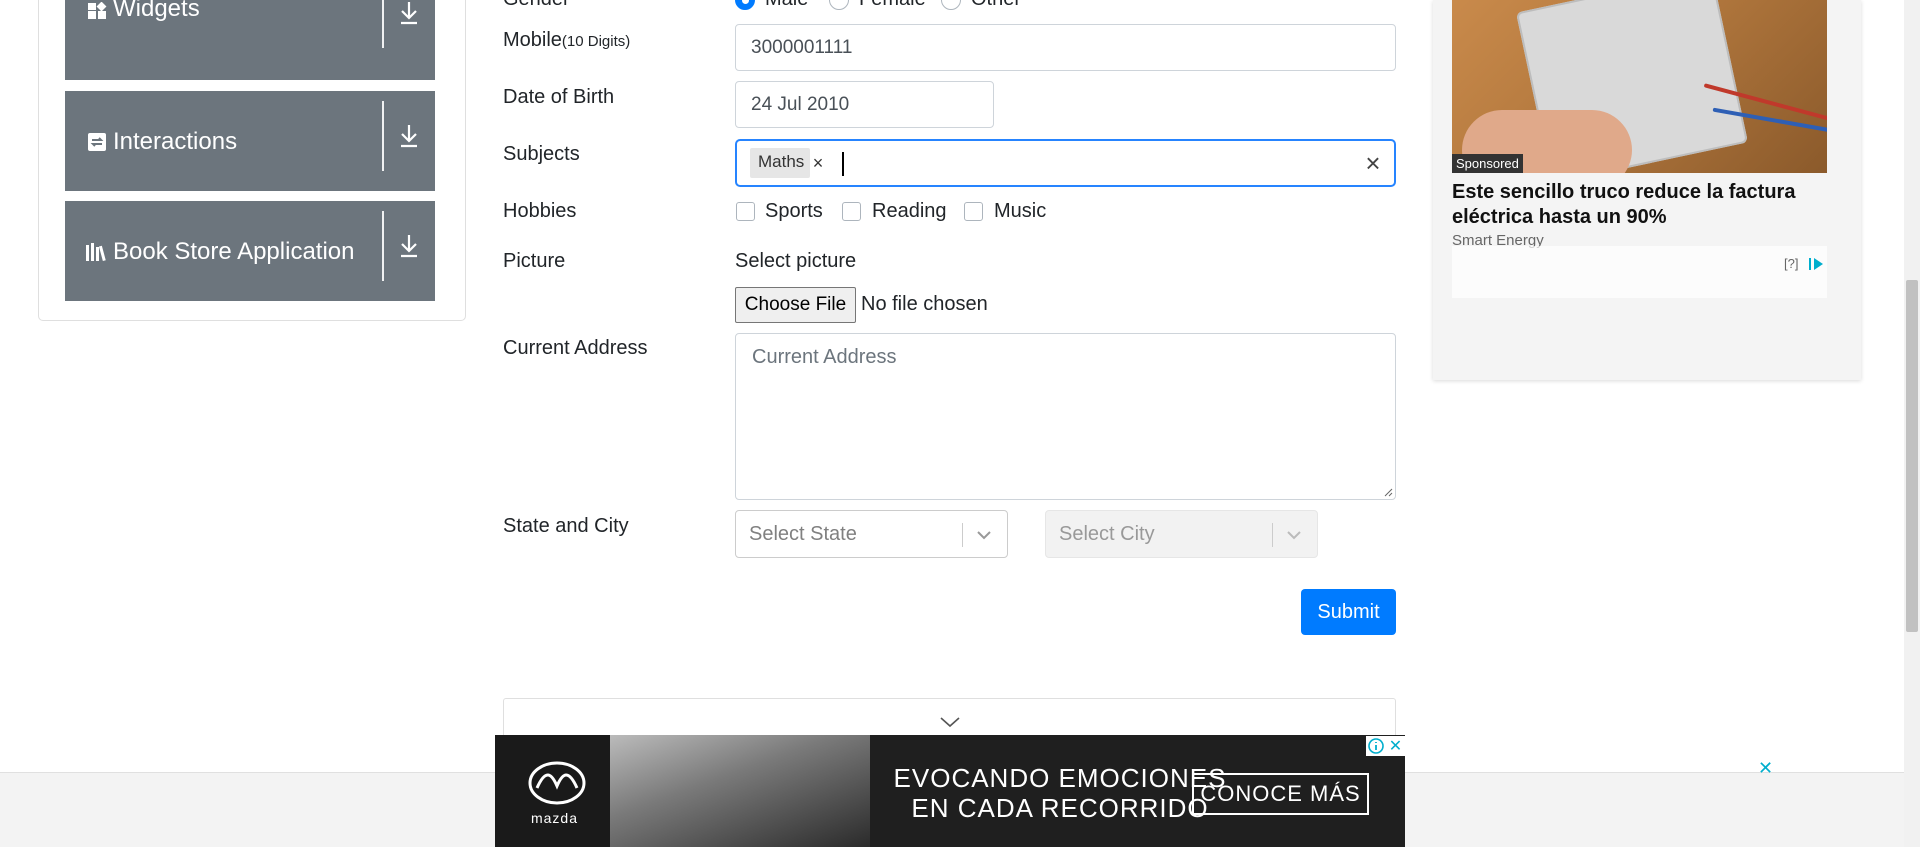 Image resolution: width=1920 pixels, height=847 pixels. Describe the element at coordinates (596, 41) in the screenshot. I see `mobile-hint: (10 Digits)` at that location.